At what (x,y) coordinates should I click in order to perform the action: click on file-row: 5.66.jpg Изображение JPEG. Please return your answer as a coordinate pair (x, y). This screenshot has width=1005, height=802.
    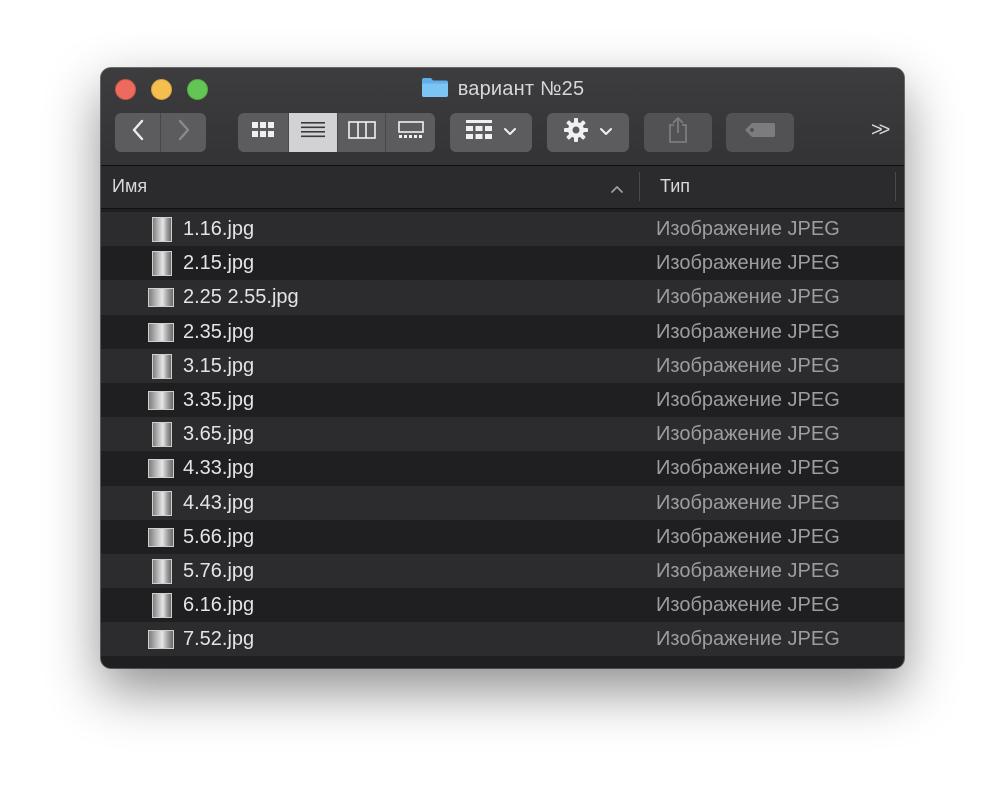
    Looking at the image, I should click on (502, 536).